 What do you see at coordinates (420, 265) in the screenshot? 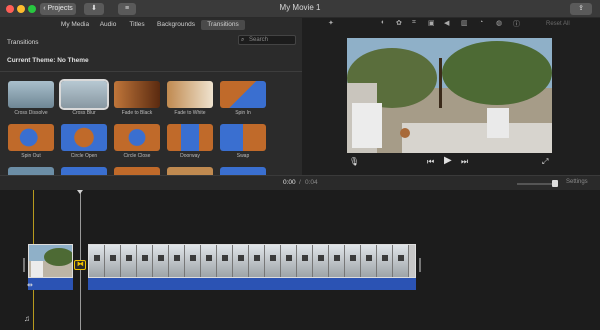
I see `trim-handle-right` at bounding box center [420, 265].